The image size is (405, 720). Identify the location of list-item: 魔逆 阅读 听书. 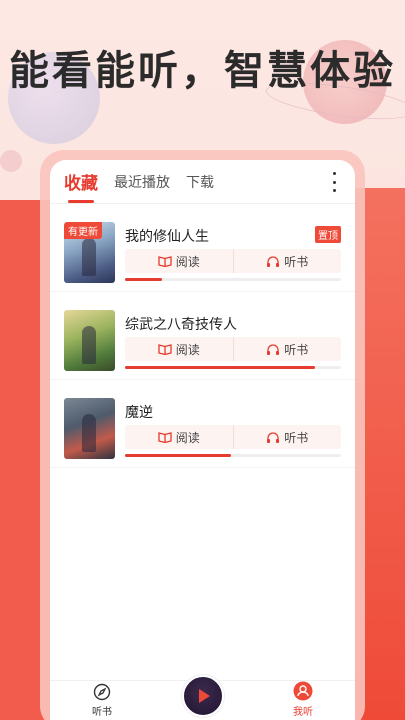
(202, 424).